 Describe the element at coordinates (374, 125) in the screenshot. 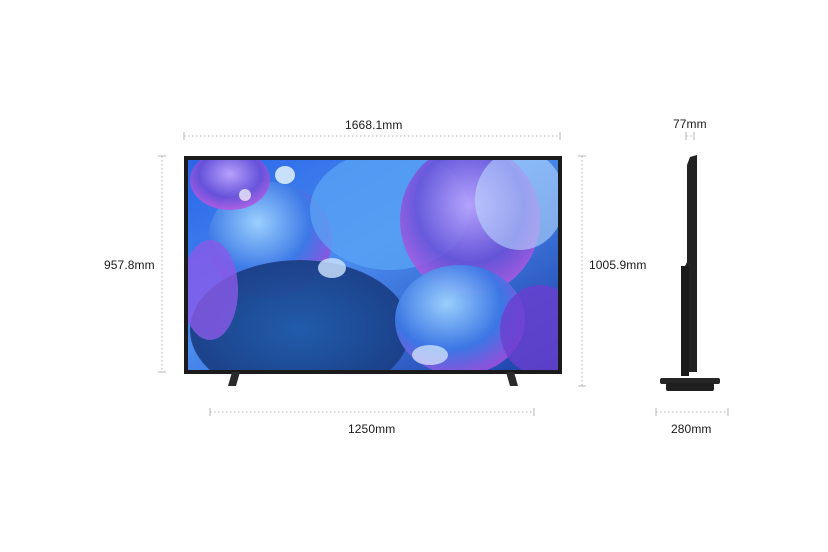

I see `overall-width-label: 1668.1mm` at that location.